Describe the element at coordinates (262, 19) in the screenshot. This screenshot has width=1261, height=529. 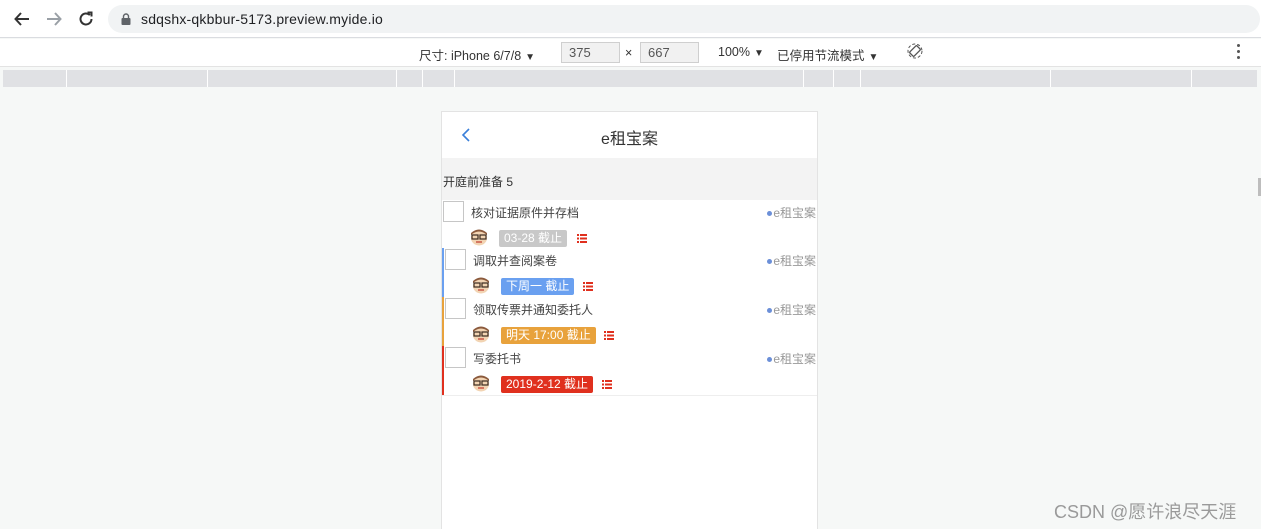
I see `url-text: sdqshx-qkbbur-5173.preview.myide.io` at that location.